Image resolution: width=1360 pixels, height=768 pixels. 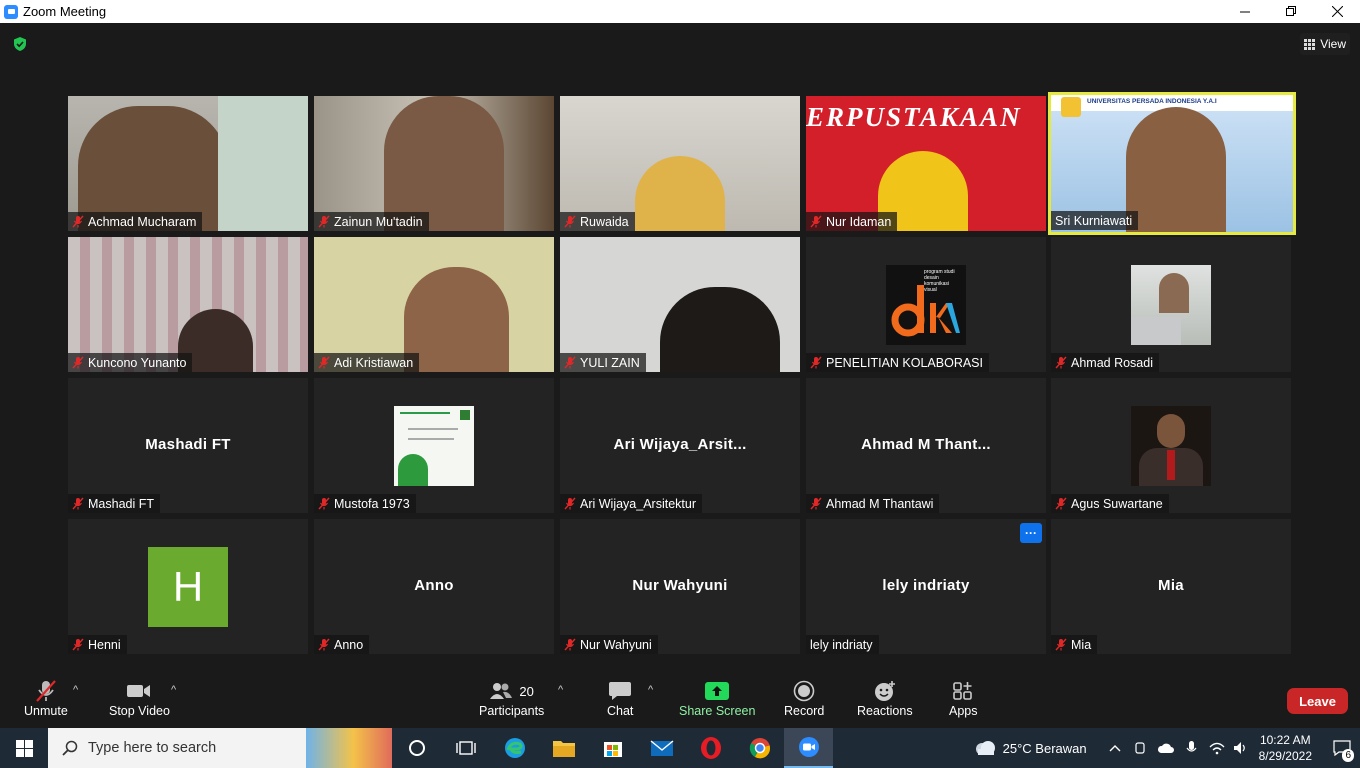 What do you see at coordinates (1074, 644) in the screenshot?
I see `participant-nameplate: Mia` at bounding box center [1074, 644].